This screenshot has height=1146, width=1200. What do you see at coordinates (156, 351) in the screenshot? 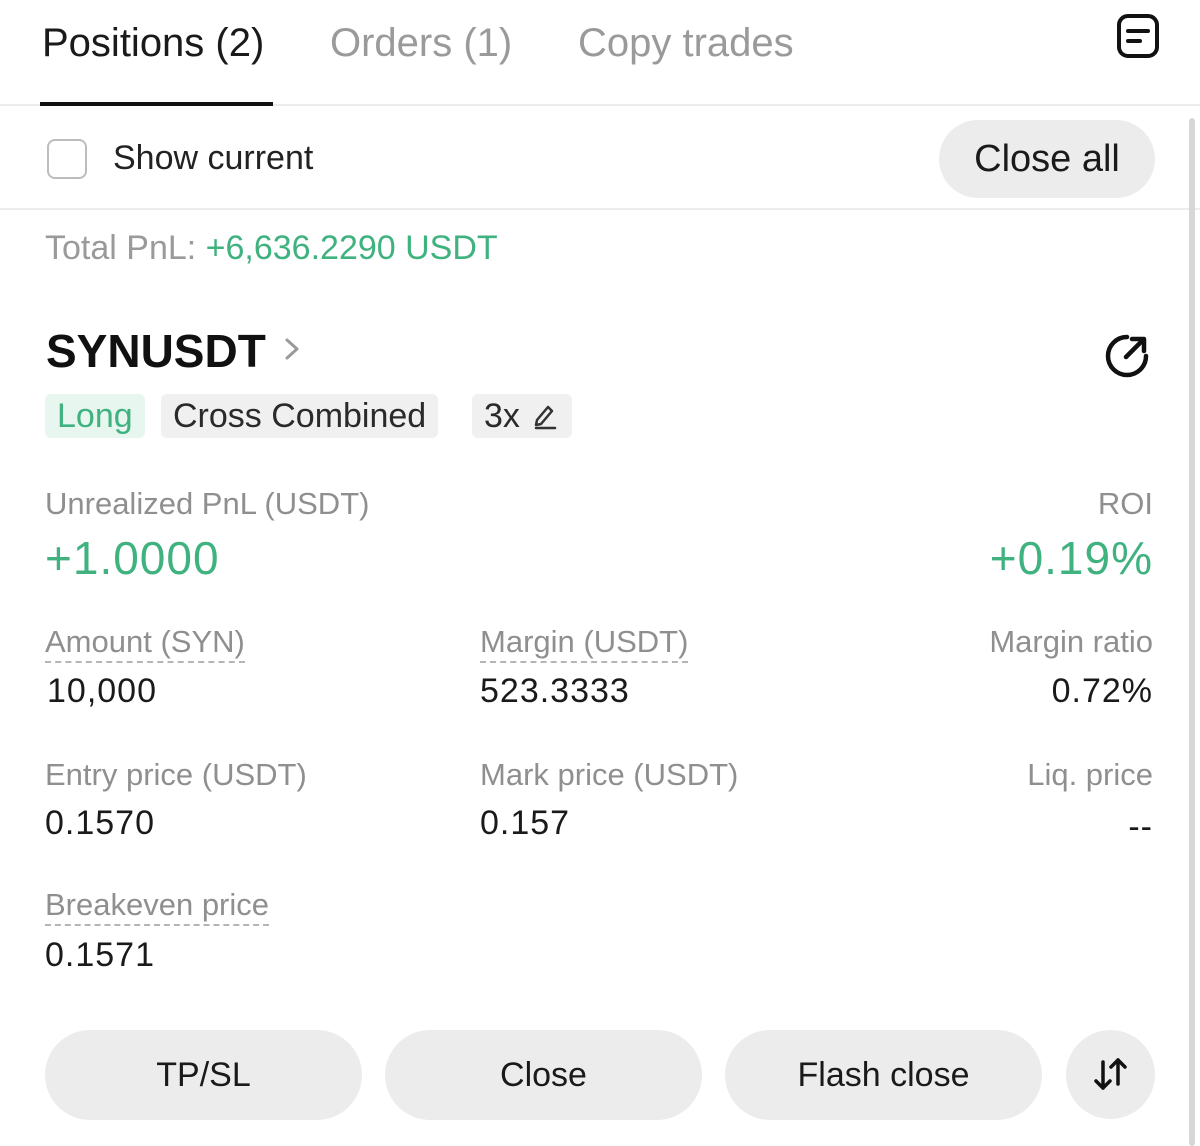
I see `position-symbol: SYNUSDT` at bounding box center [156, 351].